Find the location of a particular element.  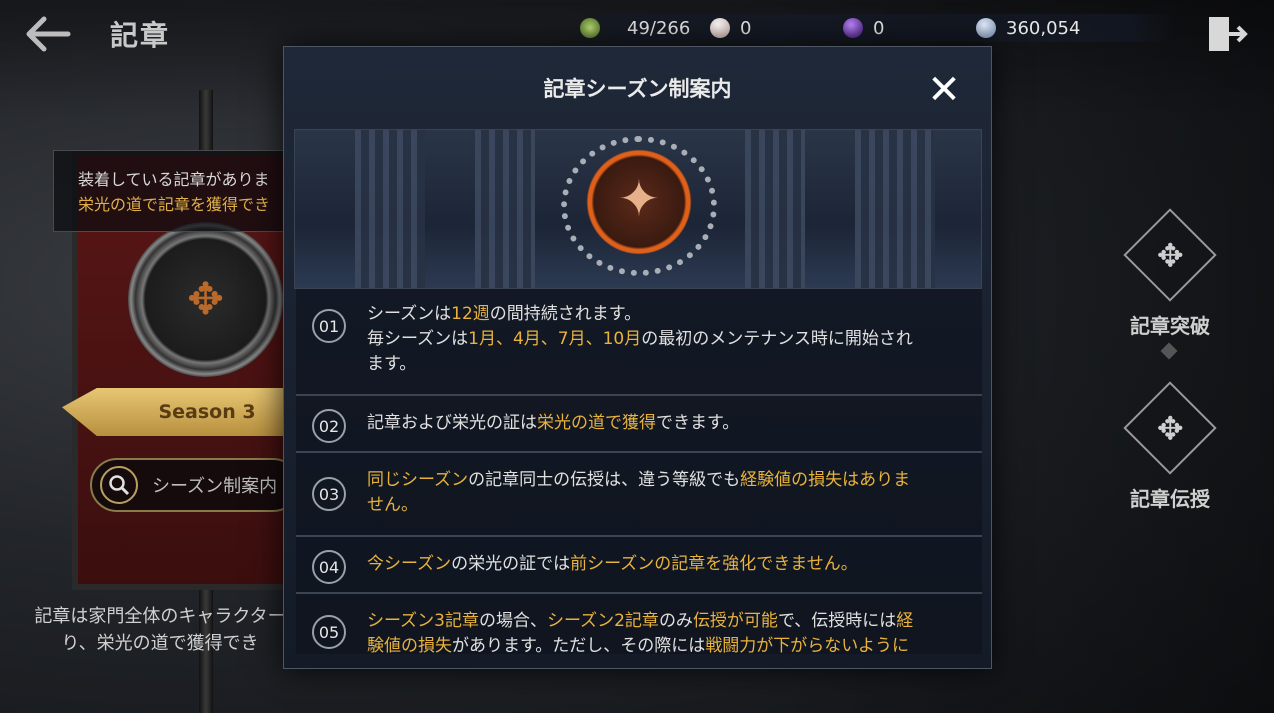

highlight-text: 前シーズンの記章を強化できません。 is located at coordinates (714, 564).